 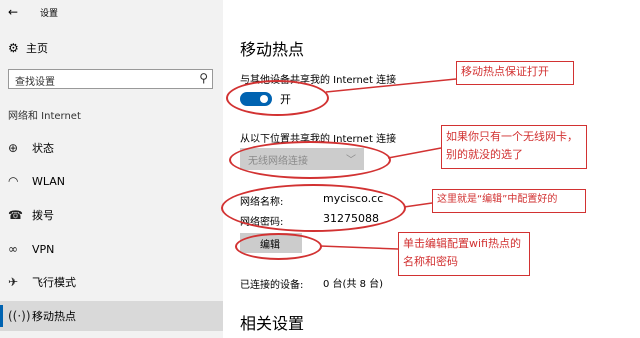 I want to click on annotation-callout-edit: 单击编辑配置wifi热点的名称和密码, so click(x=464, y=254).